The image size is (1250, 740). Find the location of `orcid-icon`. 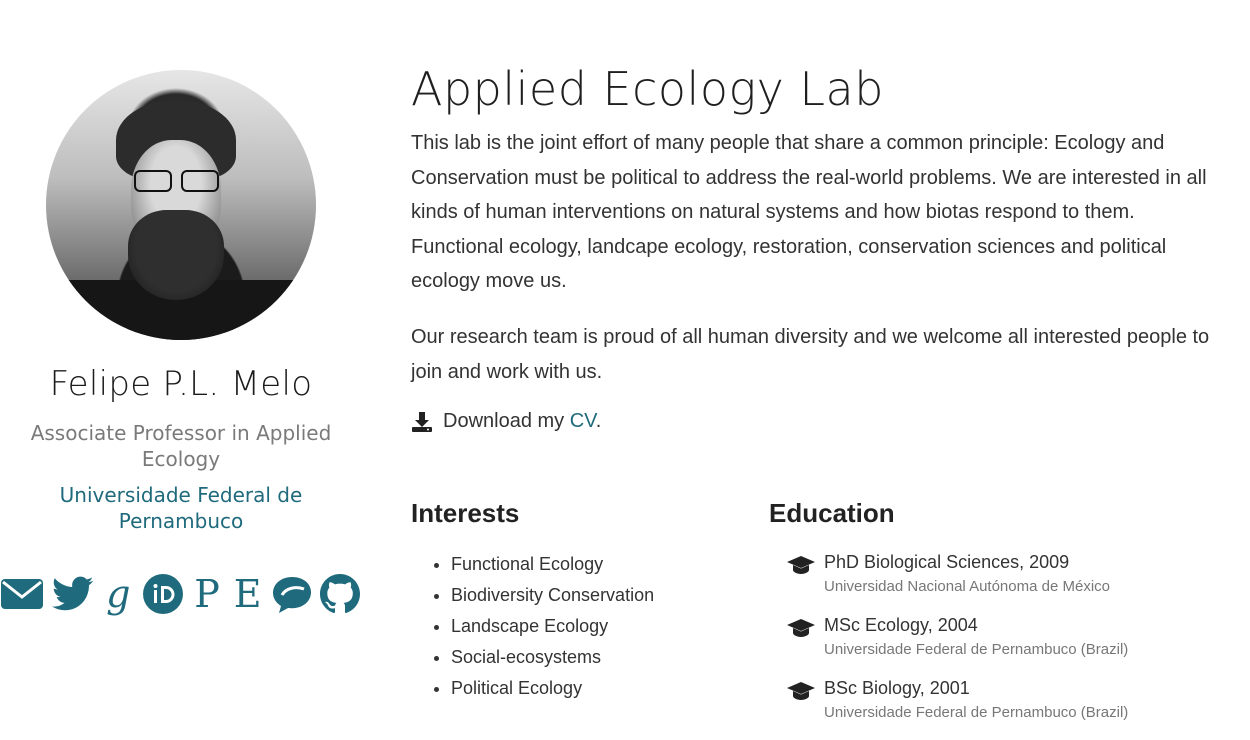

orcid-icon is located at coordinates (162, 594).